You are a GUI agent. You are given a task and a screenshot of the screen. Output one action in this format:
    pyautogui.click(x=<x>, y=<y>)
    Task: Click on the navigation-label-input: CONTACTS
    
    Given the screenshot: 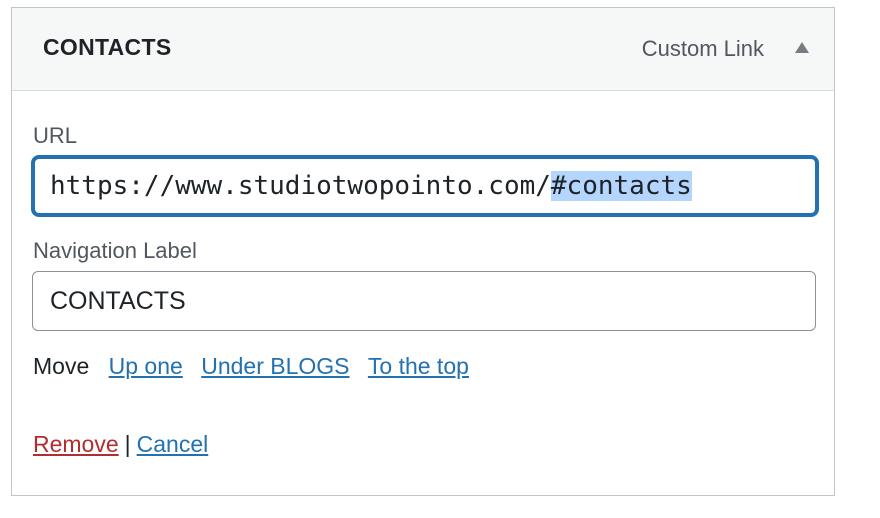 What is the action you would take?
    pyautogui.click(x=424, y=301)
    